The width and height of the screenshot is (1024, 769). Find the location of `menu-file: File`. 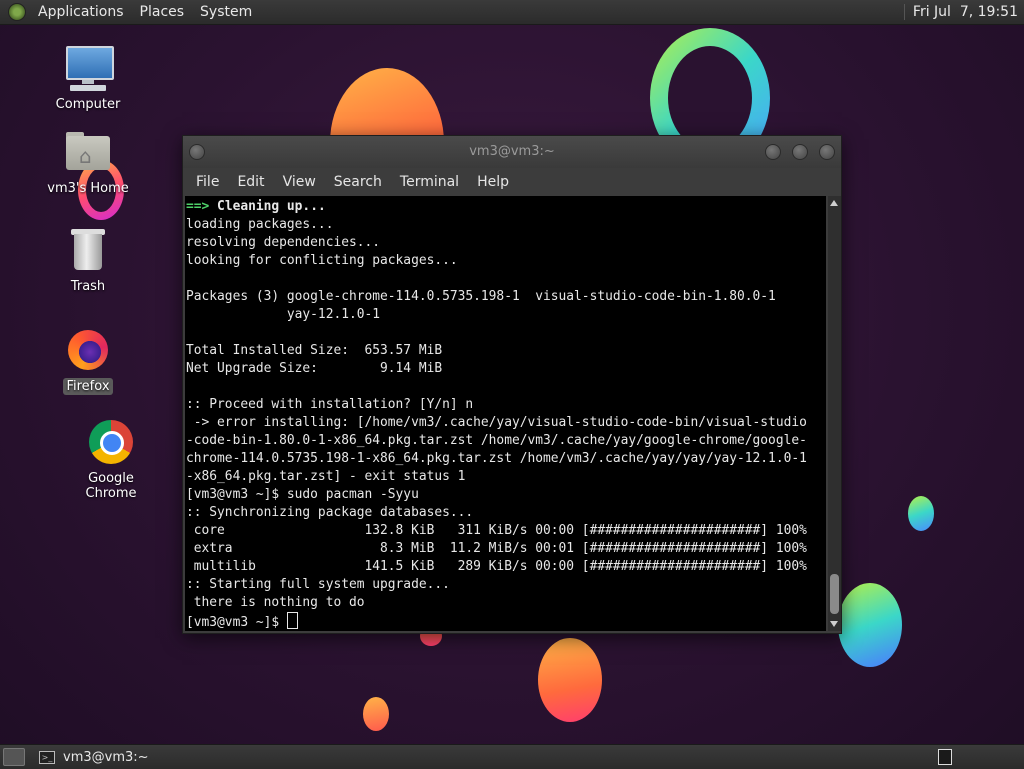

menu-file: File is located at coordinates (207, 182).